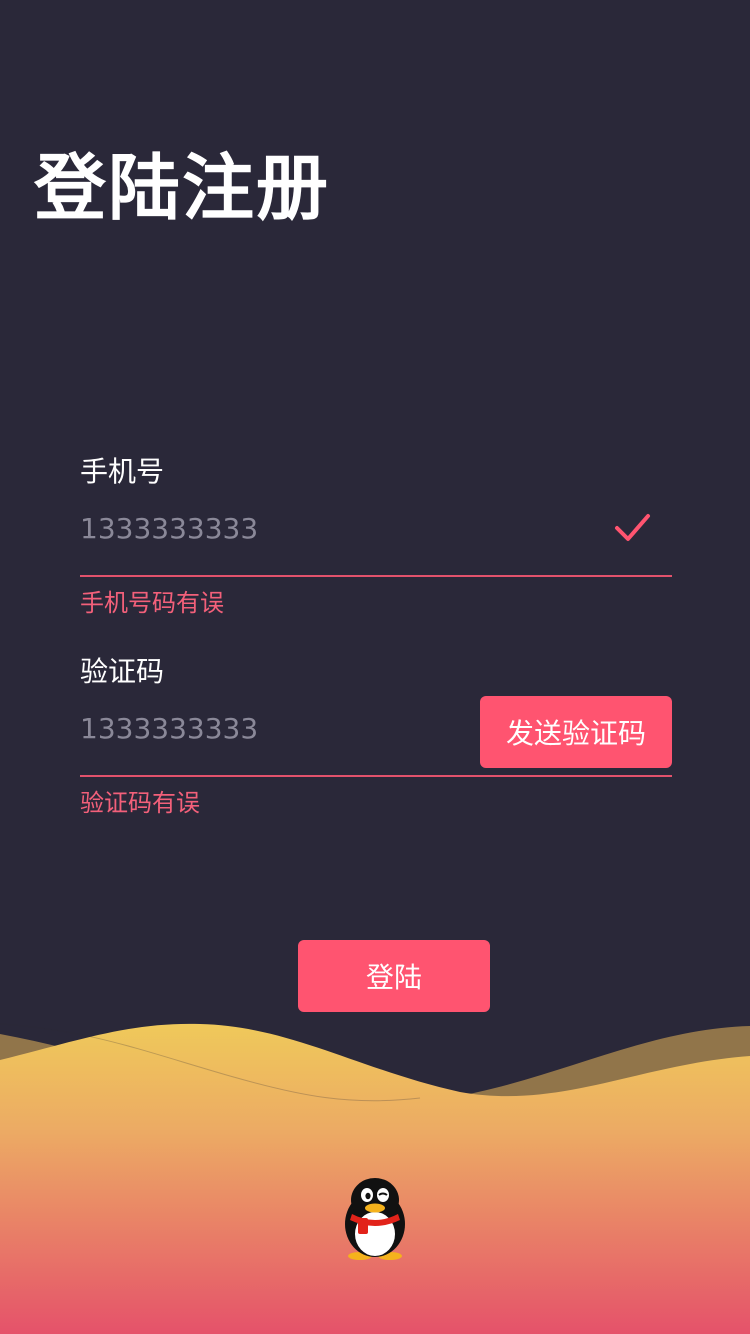  What do you see at coordinates (182, 188) in the screenshot?
I see `page-title: 登陆注册` at bounding box center [182, 188].